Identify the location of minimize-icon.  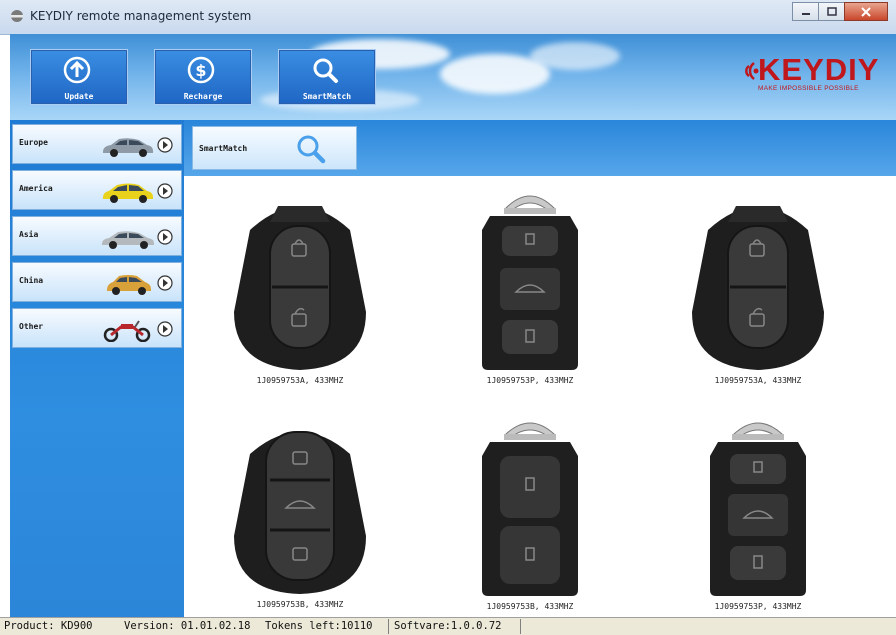
(805, 13).